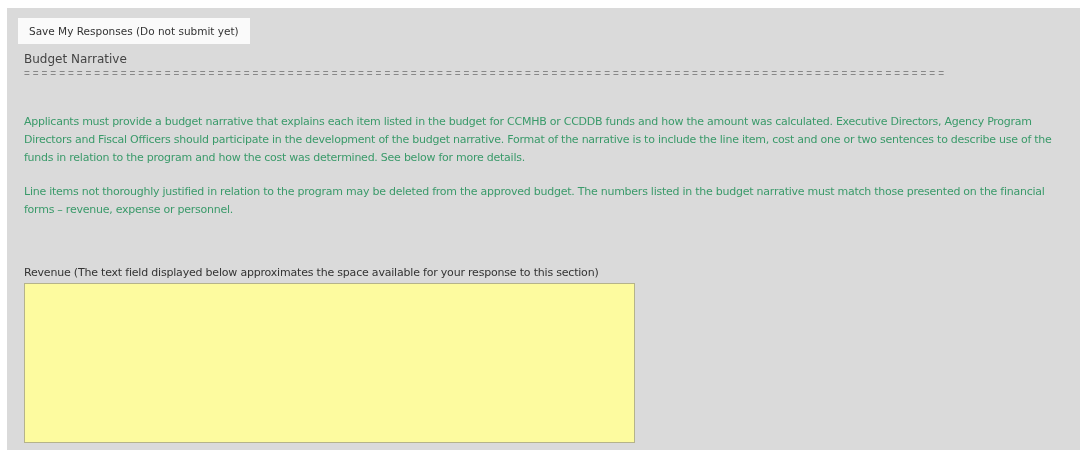  I want to click on instruction-paragraph: Applicants must provide a budget narrative that explains each item listed in the budget for CCMHB or CCDDB funds and how the amount was calculated. Executive Directors, Agency Program Directors and Fiscal Officers should participate in the development of the budget narrative. Format of the narrative is to include the line item, cost and one or two sentences to describe use of the funds in relation to the program and how the cost was determined. See below for more details., so click(538, 140).